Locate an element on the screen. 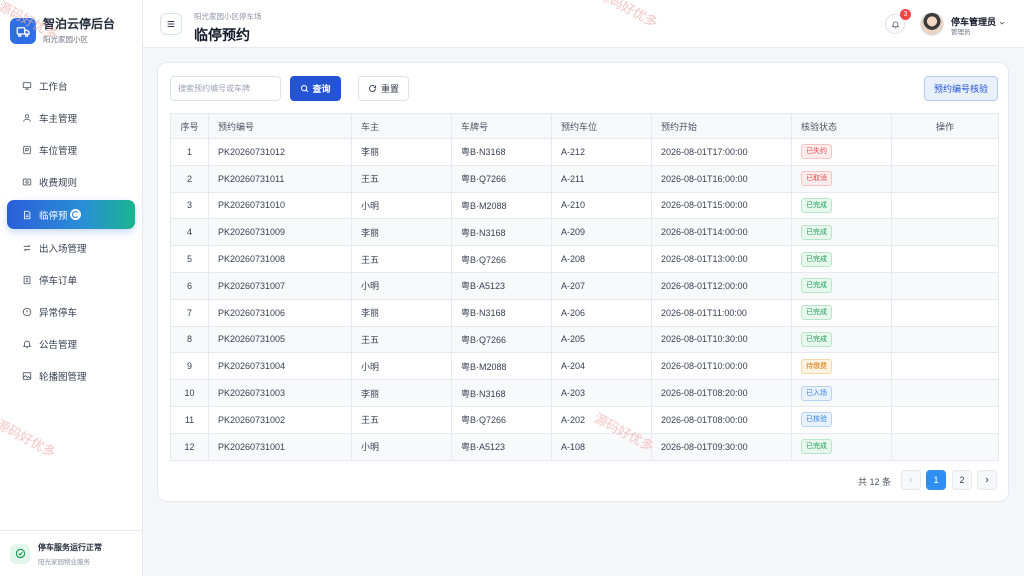  sidebar-item-orders: 停车订单 is located at coordinates (71, 279).